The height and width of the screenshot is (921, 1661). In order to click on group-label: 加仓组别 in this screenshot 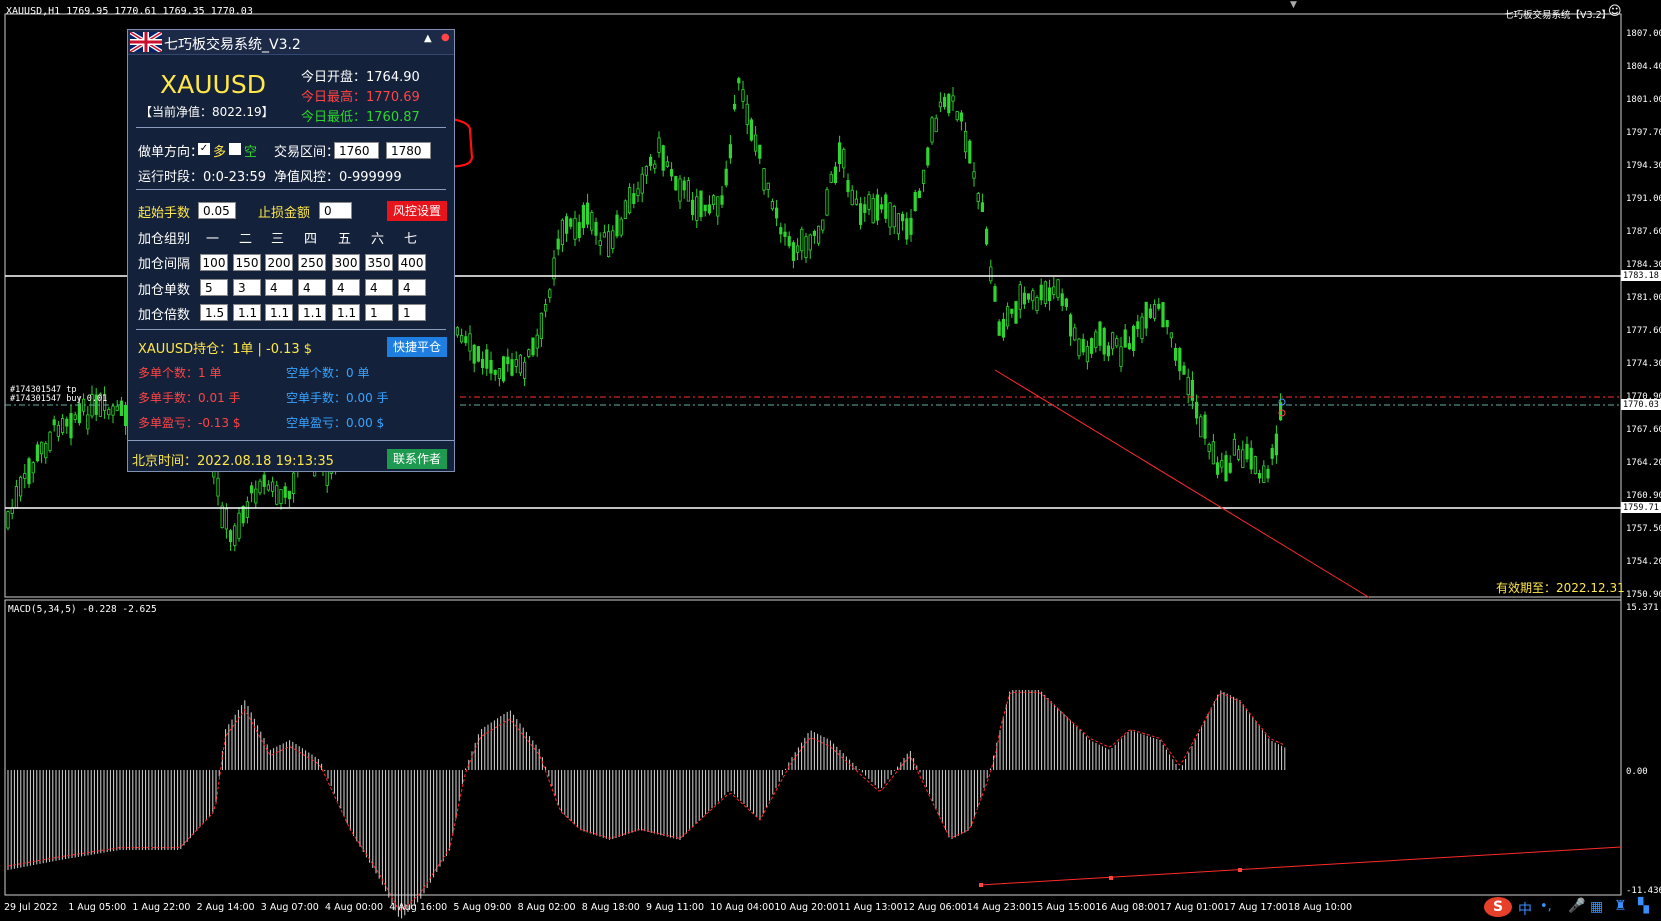, I will do `click(164, 239)`.